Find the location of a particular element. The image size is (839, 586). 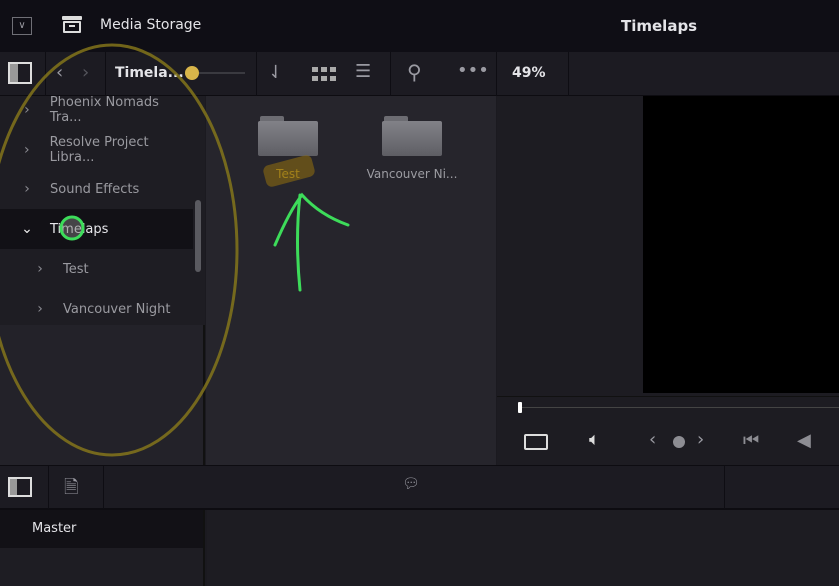

cursor-icon is located at coordinates (72, 228).